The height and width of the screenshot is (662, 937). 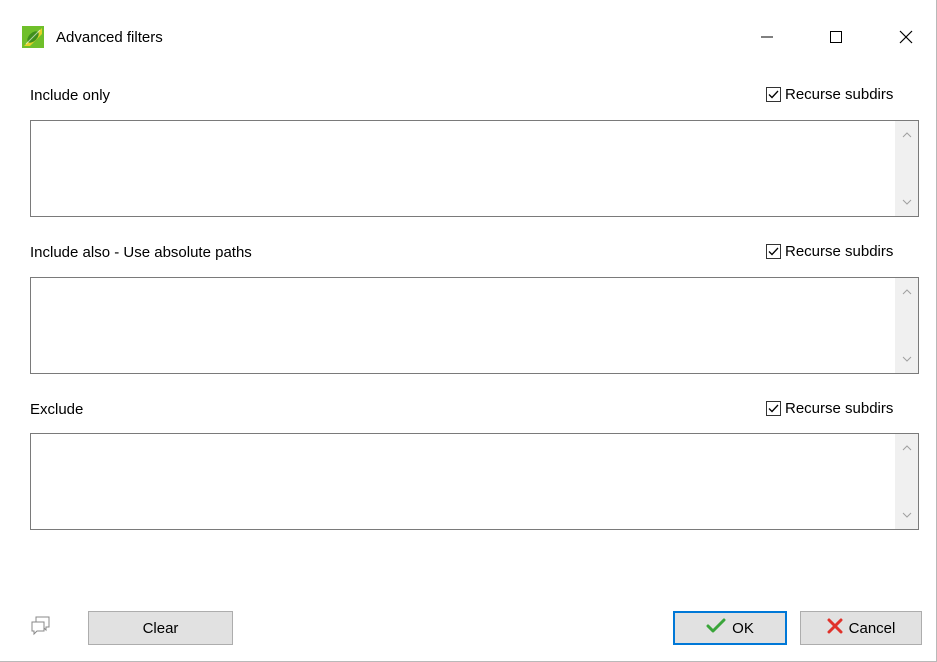 I want to click on window-title: Advanced filters, so click(x=109, y=37).